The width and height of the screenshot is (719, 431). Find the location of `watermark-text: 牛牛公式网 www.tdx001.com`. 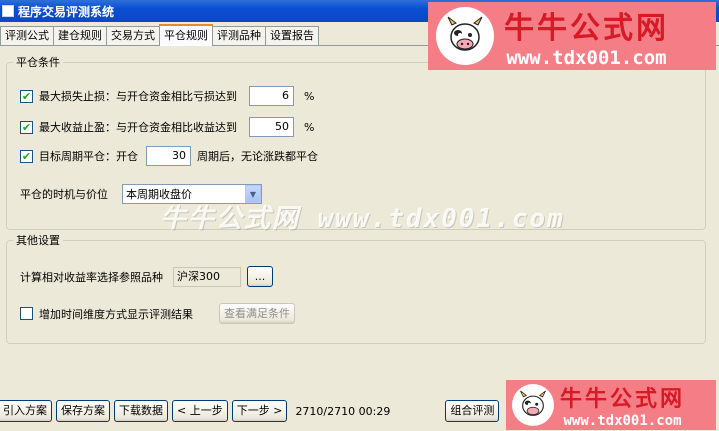

watermark-text: 牛牛公式网 www.tdx001.com is located at coordinates (362, 219).